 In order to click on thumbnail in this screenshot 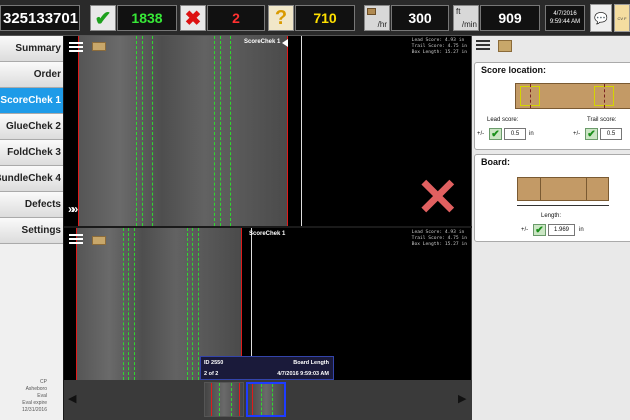, I will do `click(224, 399)`.